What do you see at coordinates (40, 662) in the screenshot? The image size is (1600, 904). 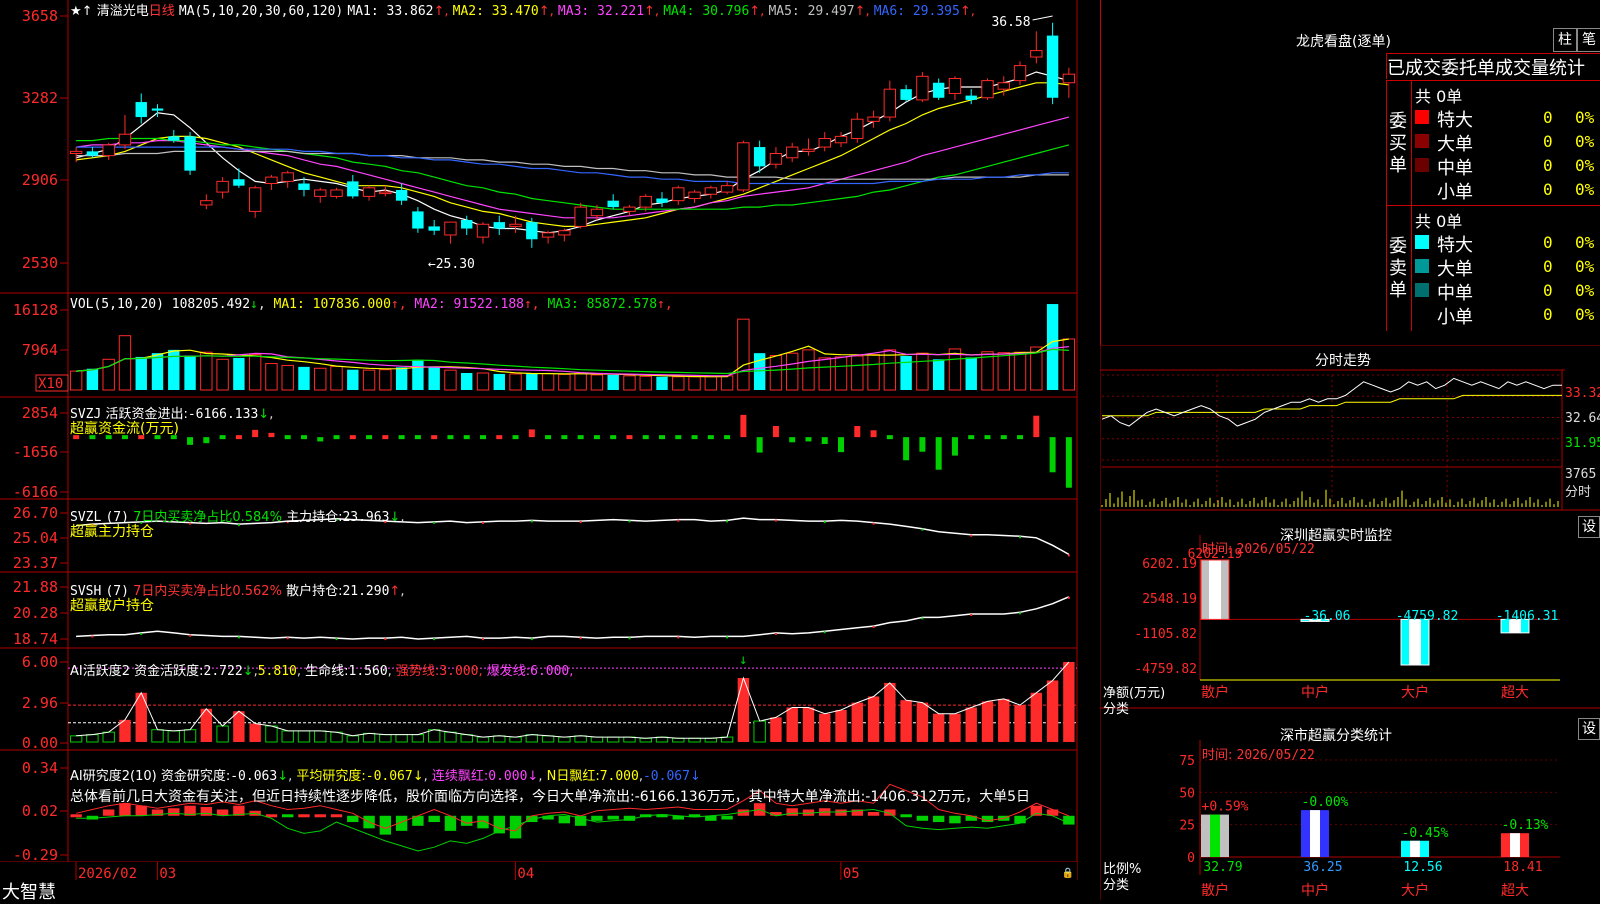 I see `ai-active-tick-label: 6.00` at bounding box center [40, 662].